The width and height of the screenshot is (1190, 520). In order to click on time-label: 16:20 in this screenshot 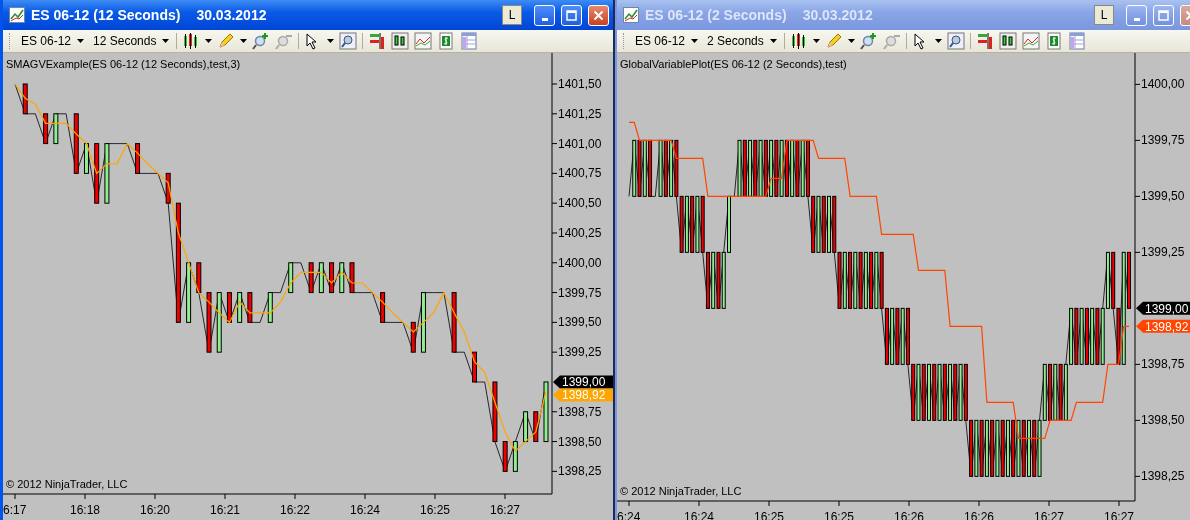, I will do `click(155, 510)`.